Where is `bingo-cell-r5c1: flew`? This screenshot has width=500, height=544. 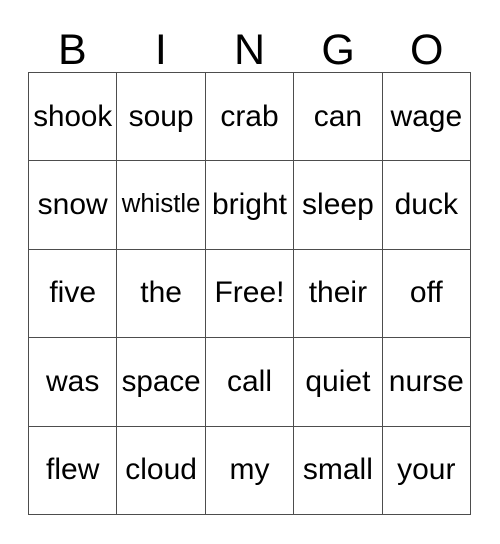 bingo-cell-r5c1: flew is located at coordinates (73, 470).